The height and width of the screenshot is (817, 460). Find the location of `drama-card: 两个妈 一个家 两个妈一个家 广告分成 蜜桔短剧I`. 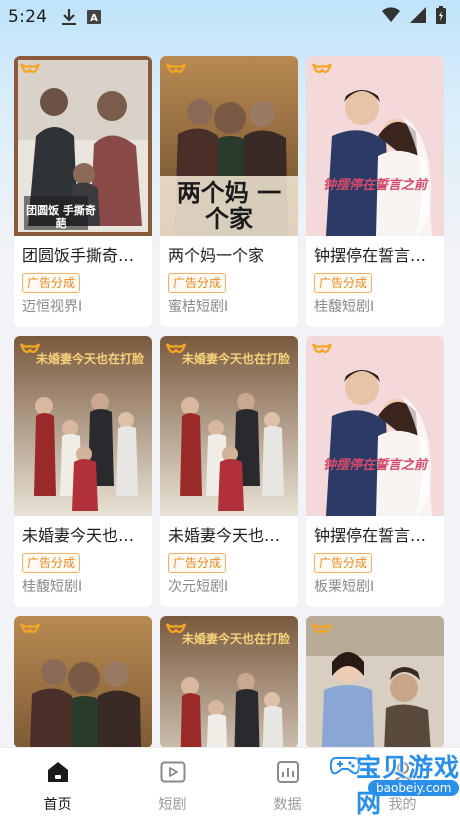

drama-card: 两个妈 一个家 两个妈一个家 广告分成 蜜桔短剧I is located at coordinates (229, 191).